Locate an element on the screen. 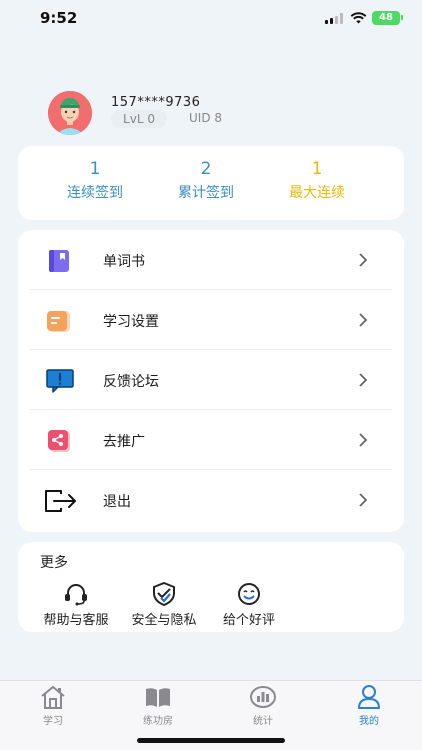 The image size is (422, 750). menu-item-feedback-forum: 反馈论坛 is located at coordinates (211, 380).